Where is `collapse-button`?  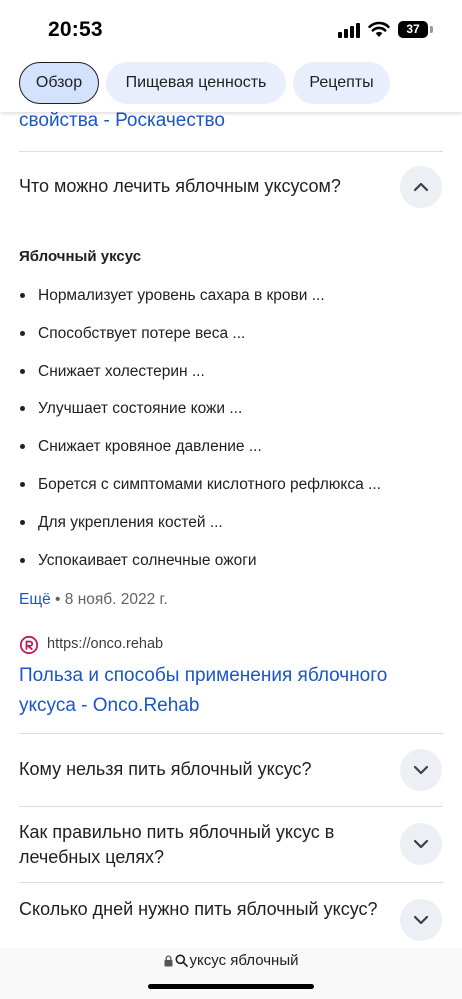 collapse-button is located at coordinates (421, 187).